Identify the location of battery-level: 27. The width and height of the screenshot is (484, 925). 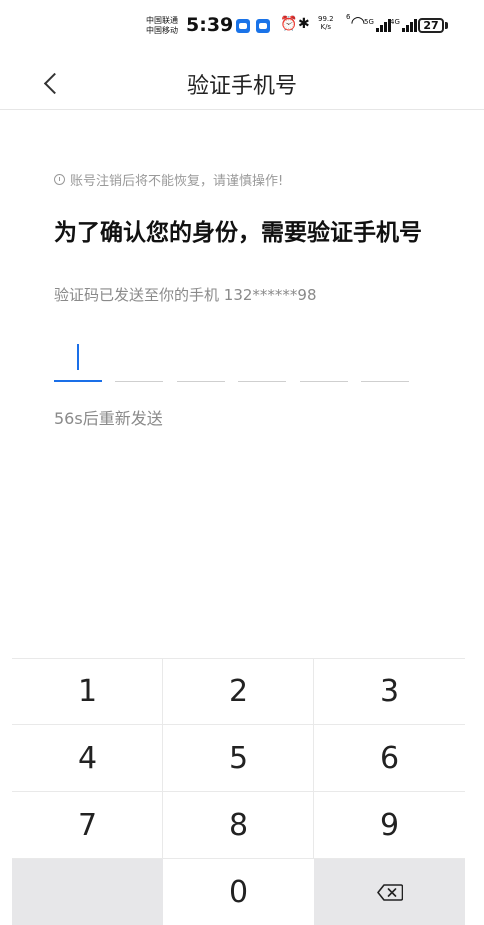
(431, 25).